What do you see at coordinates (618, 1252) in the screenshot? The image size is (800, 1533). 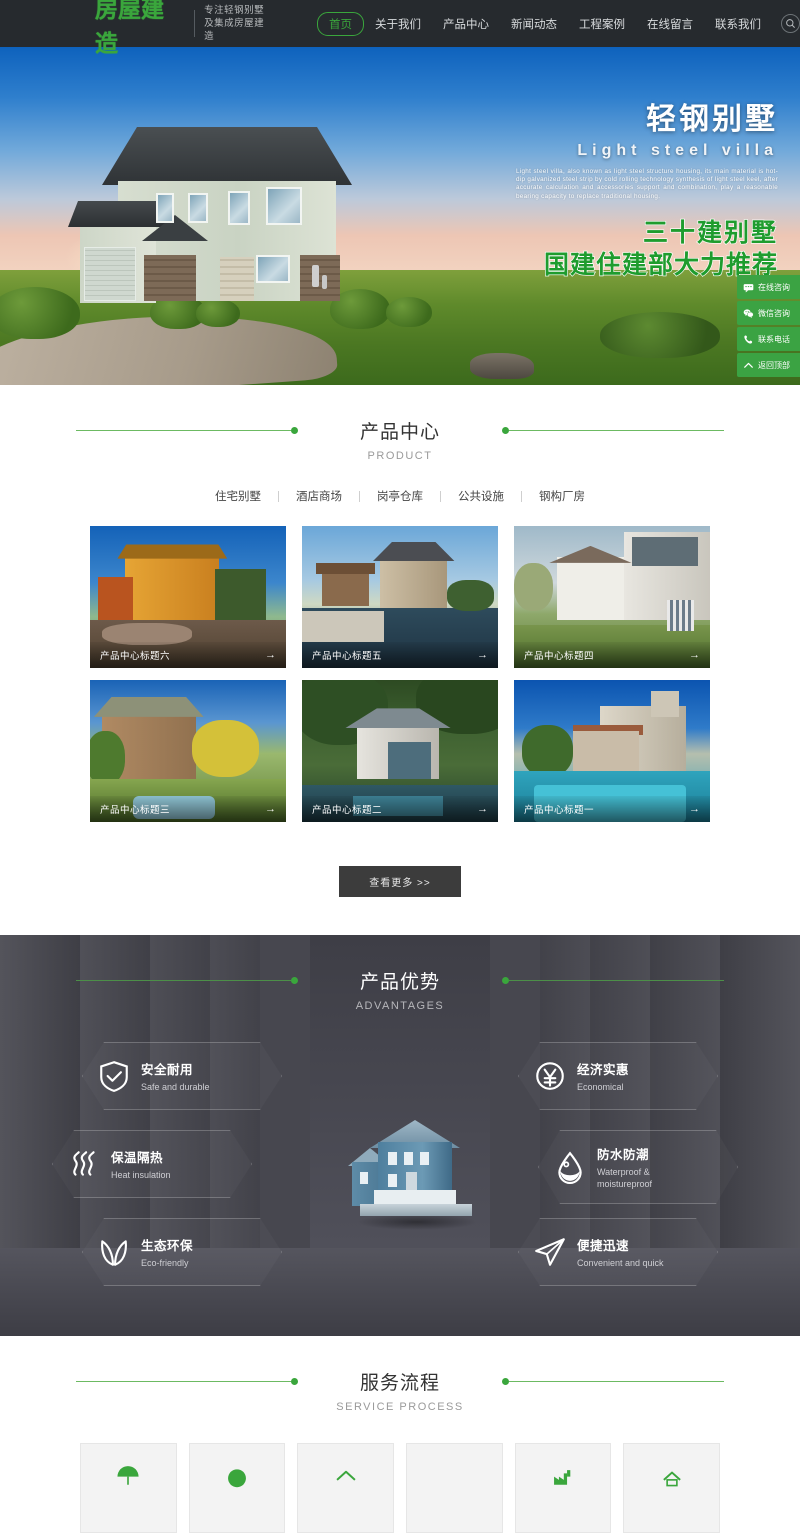 I see `advantage-item-convenient-quick: 便捷迅速 Convenient and quick` at bounding box center [618, 1252].